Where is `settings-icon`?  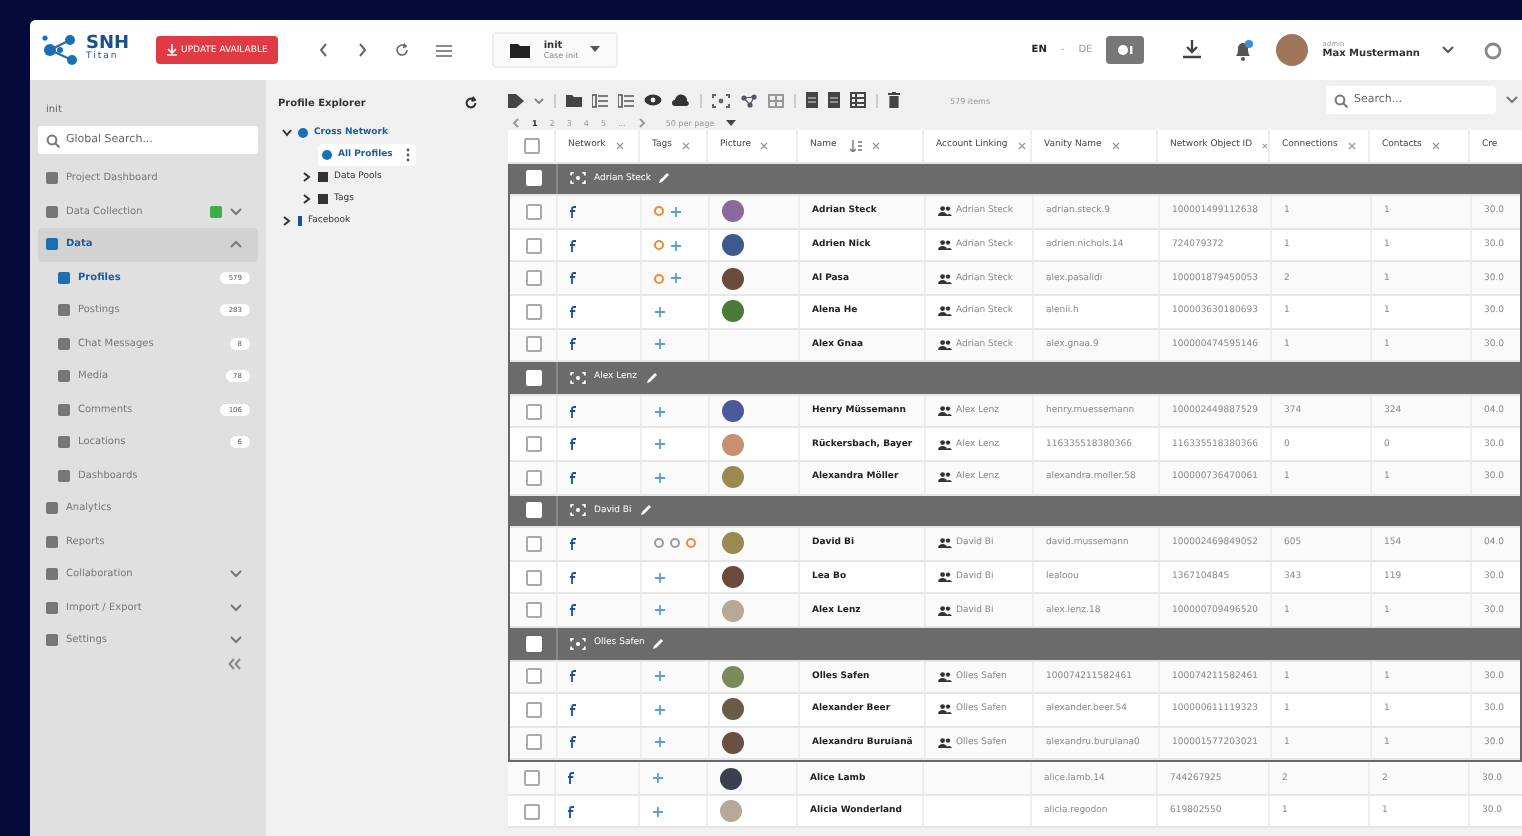 settings-icon is located at coordinates (1493, 50).